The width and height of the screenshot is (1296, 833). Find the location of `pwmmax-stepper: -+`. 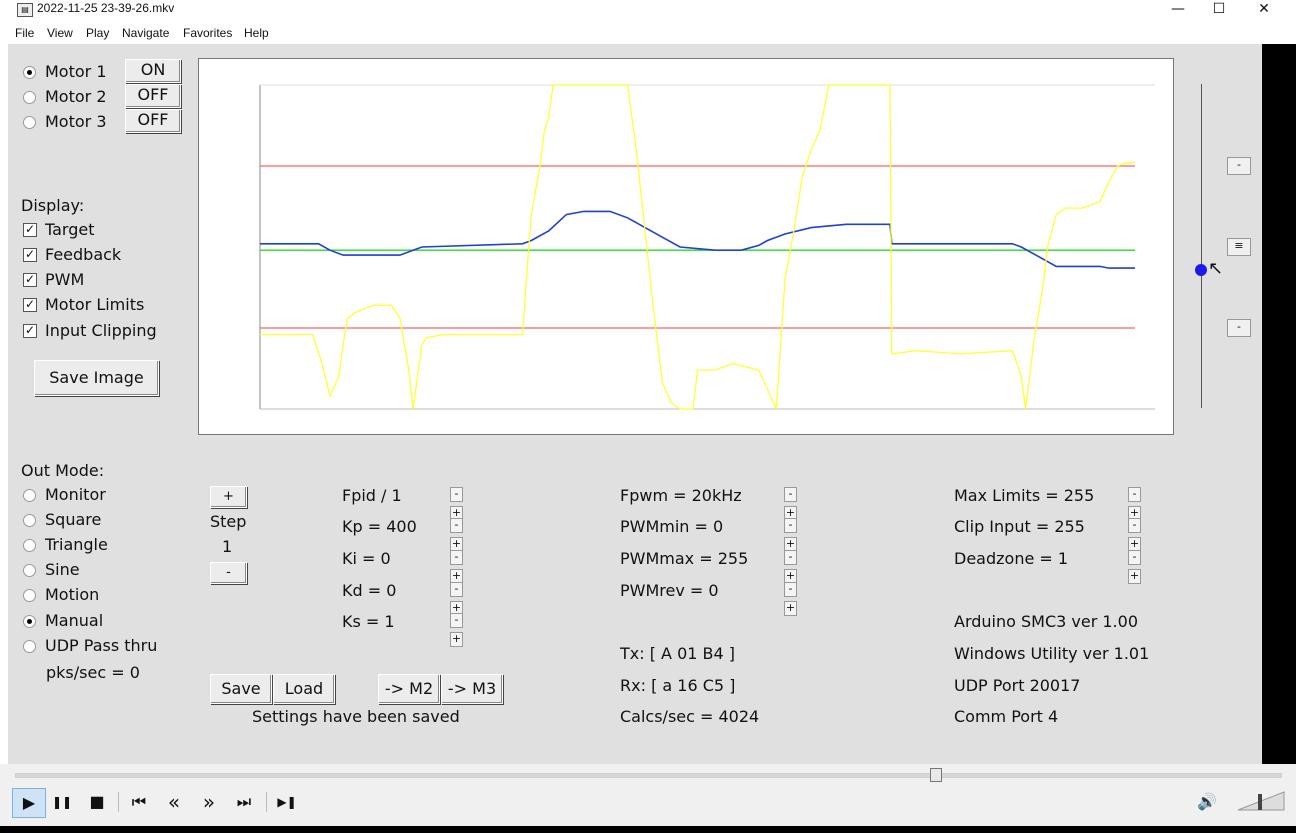

pwmmax-stepper: -+ is located at coordinates (796, 567).